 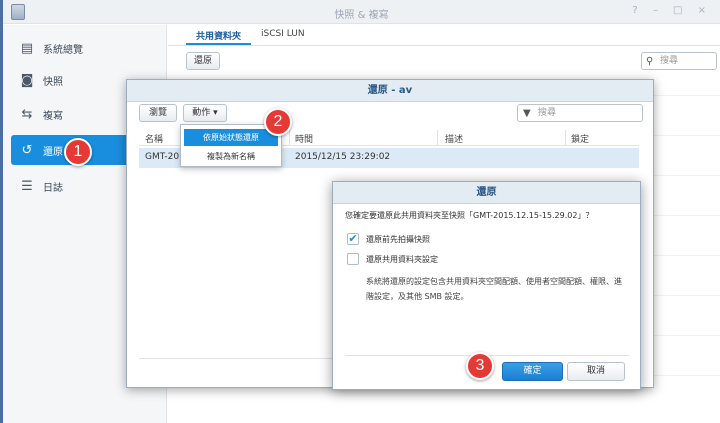 What do you see at coordinates (231, 137) in the screenshot?
I see `menu-item-restore-original: 依原始狀態還原` at bounding box center [231, 137].